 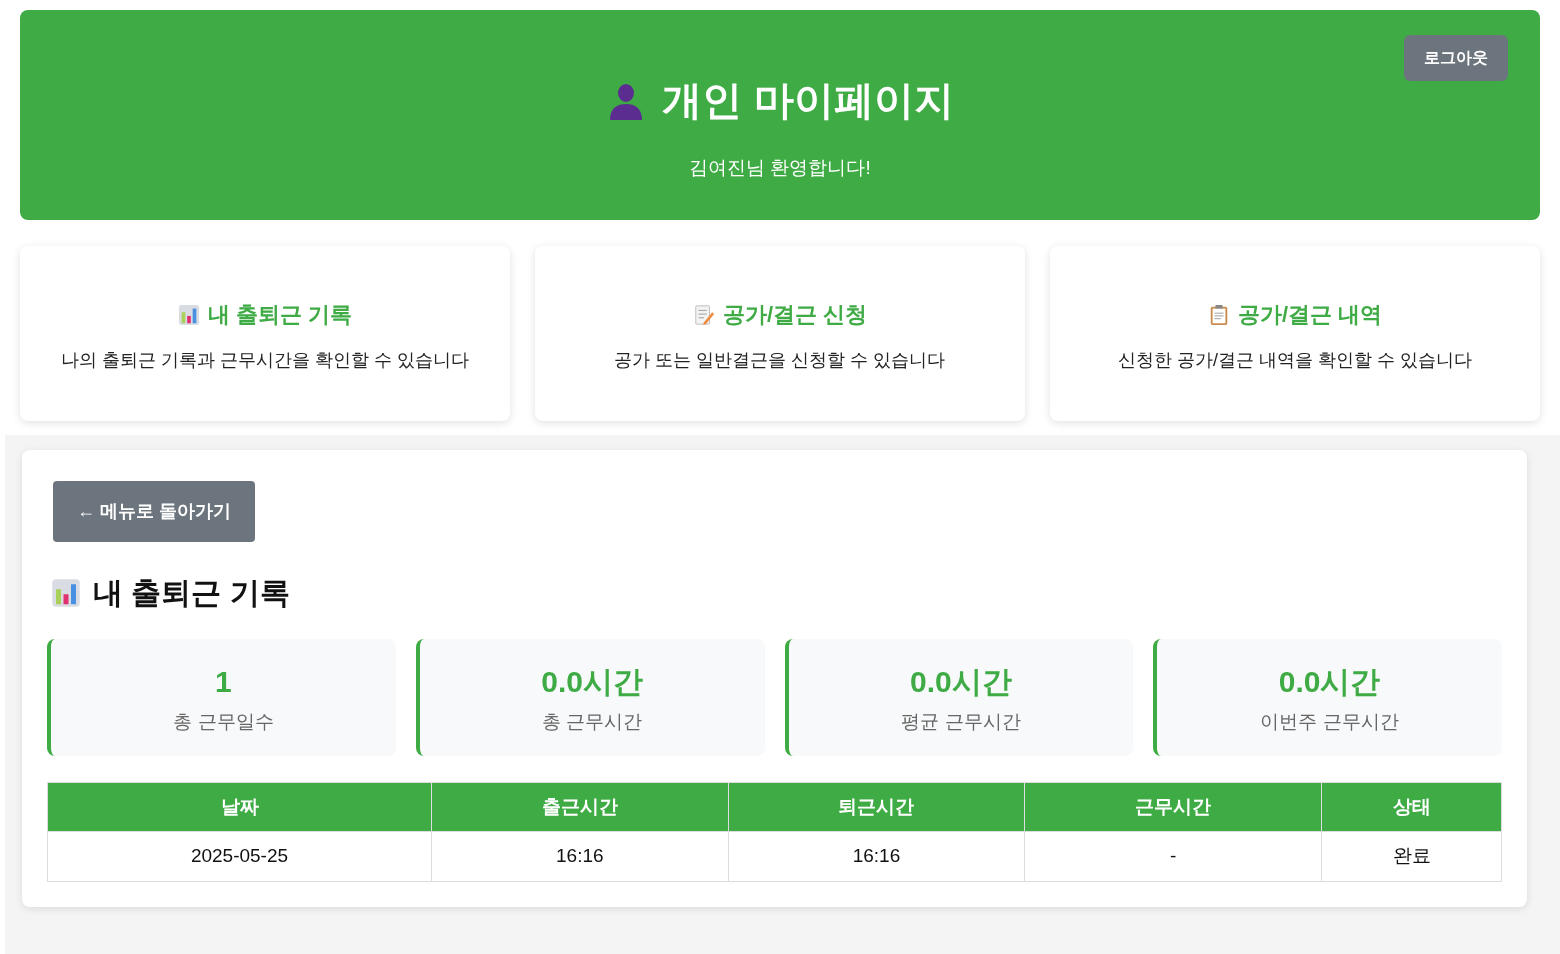 What do you see at coordinates (239, 856) in the screenshot?
I see `table-cell: 2025-05-25` at bounding box center [239, 856].